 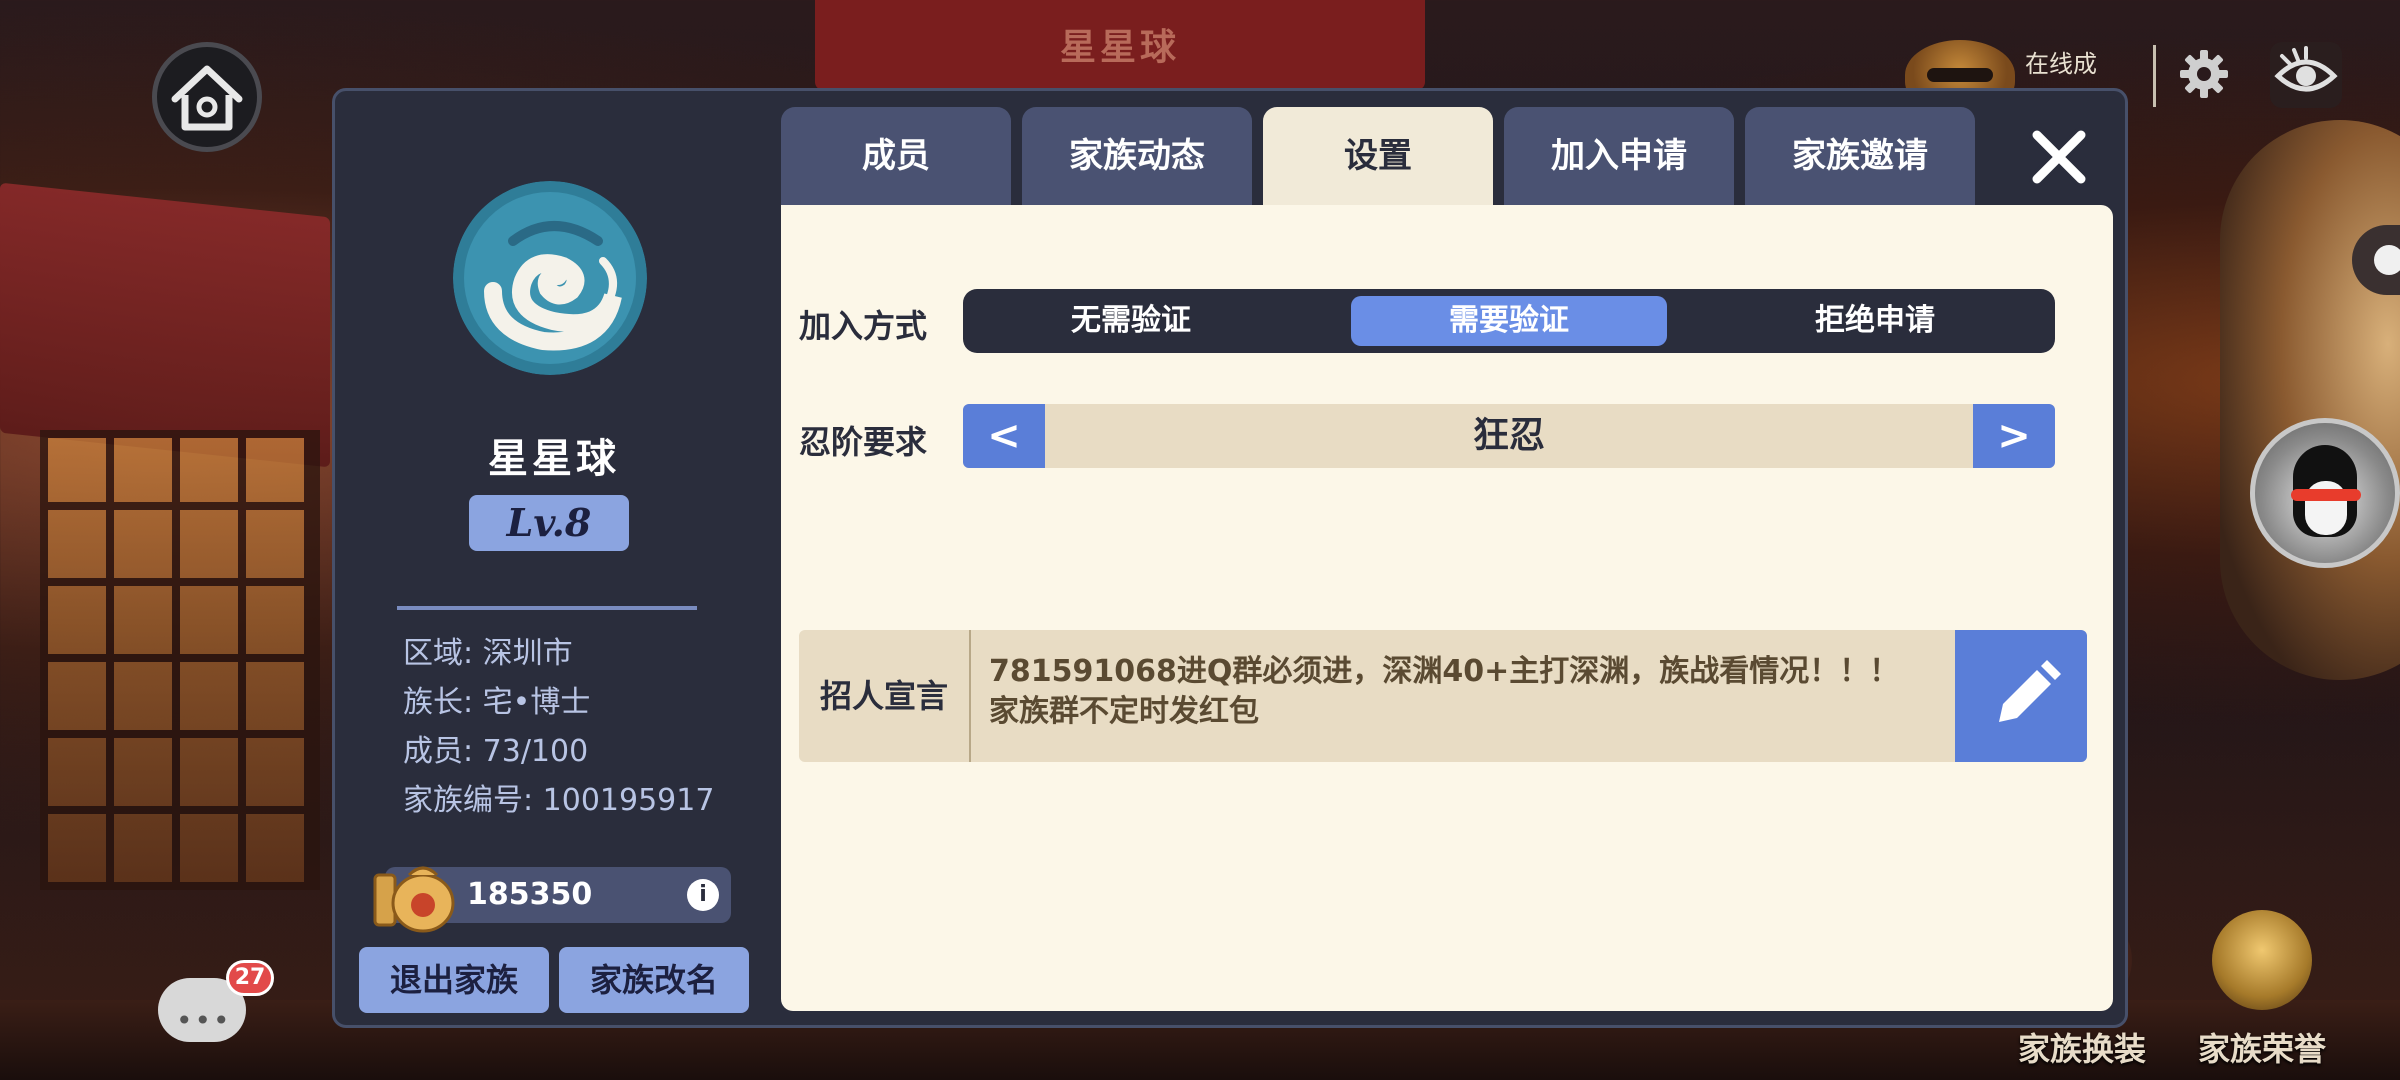 What do you see at coordinates (1131, 321) in the screenshot?
I see `join-option-no-verify: 无需验证` at bounding box center [1131, 321].